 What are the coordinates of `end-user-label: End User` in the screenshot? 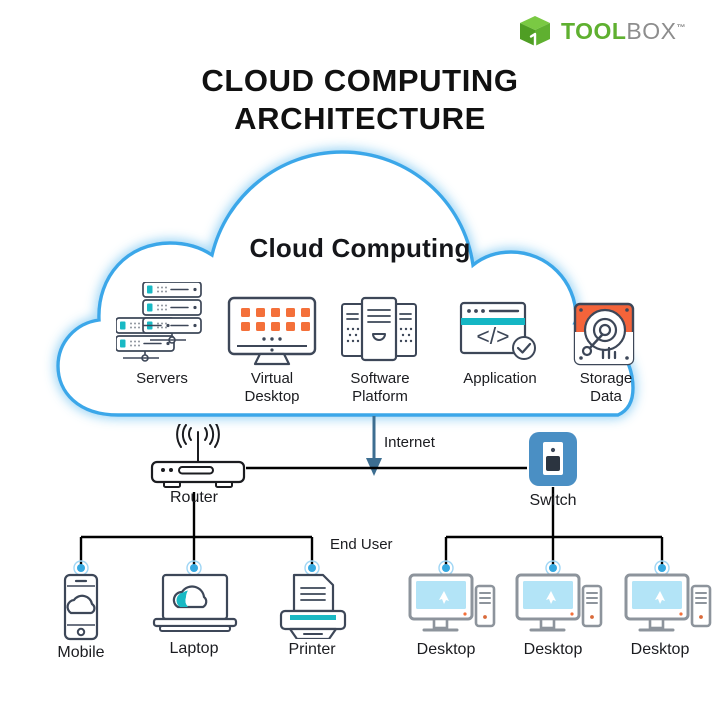 It's located at (361, 544).